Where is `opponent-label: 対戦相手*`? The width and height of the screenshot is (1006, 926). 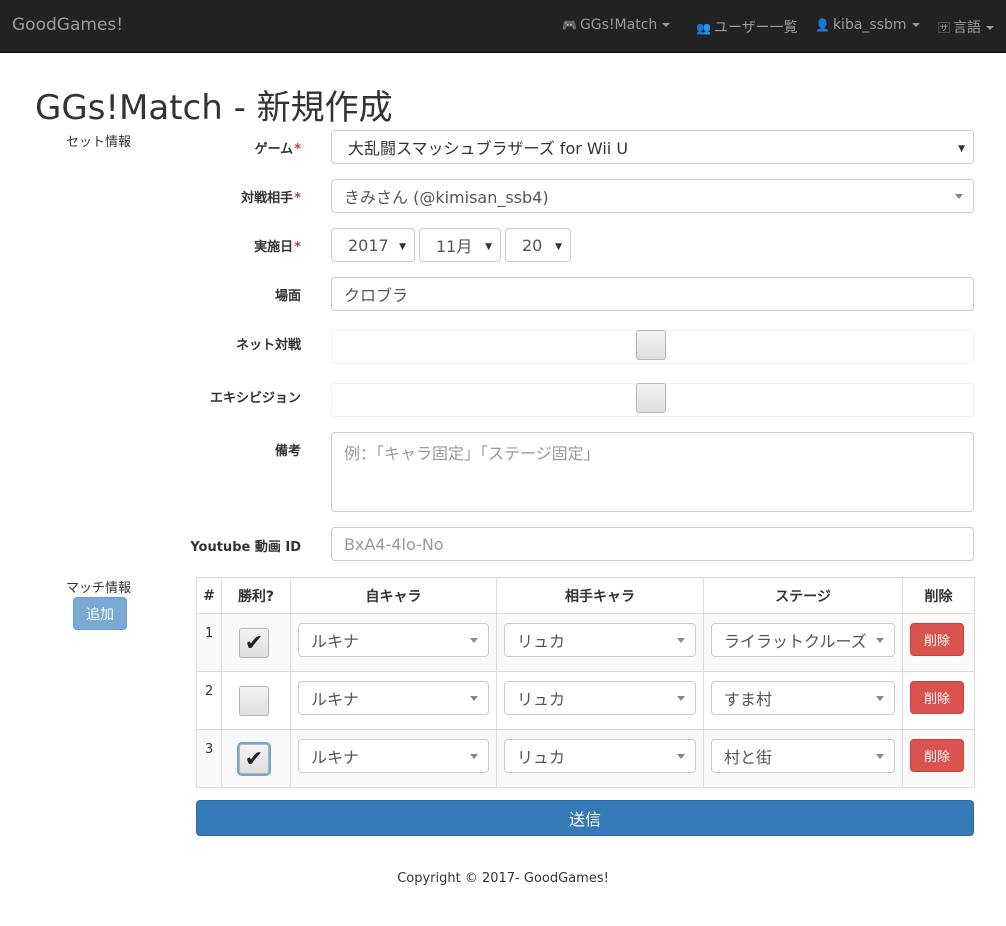 opponent-label: 対戦相手* is located at coordinates (226, 196).